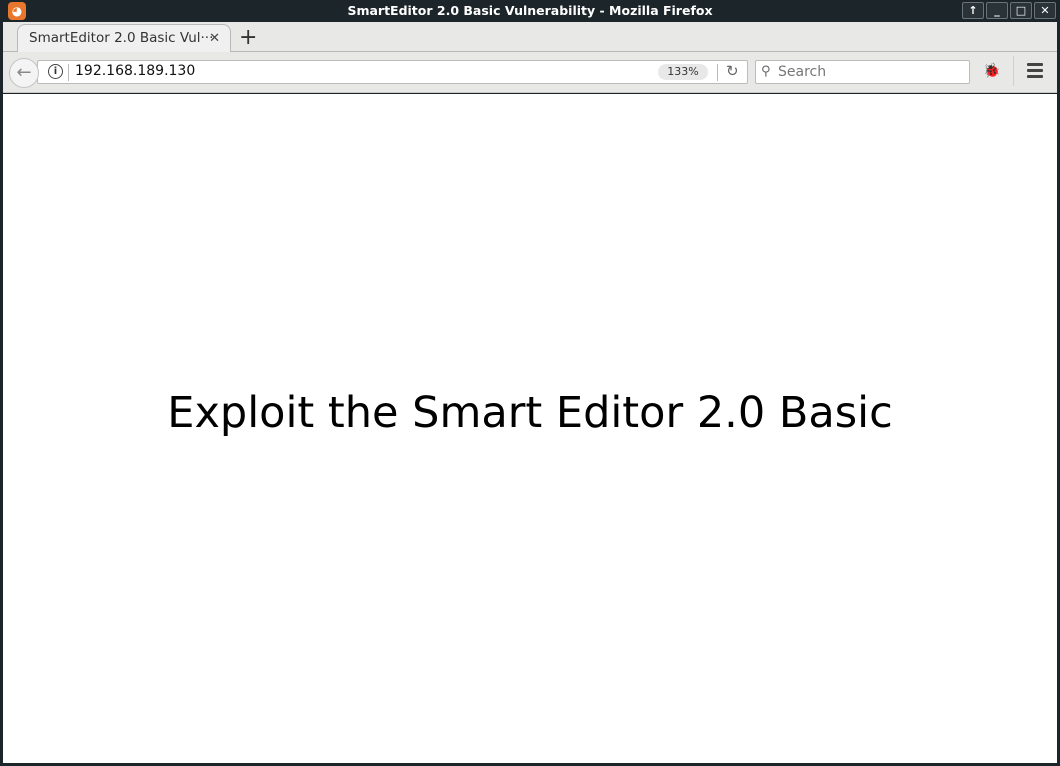 The width and height of the screenshot is (1060, 766). What do you see at coordinates (766, 71) in the screenshot?
I see `search-icon: ⚲` at bounding box center [766, 71].